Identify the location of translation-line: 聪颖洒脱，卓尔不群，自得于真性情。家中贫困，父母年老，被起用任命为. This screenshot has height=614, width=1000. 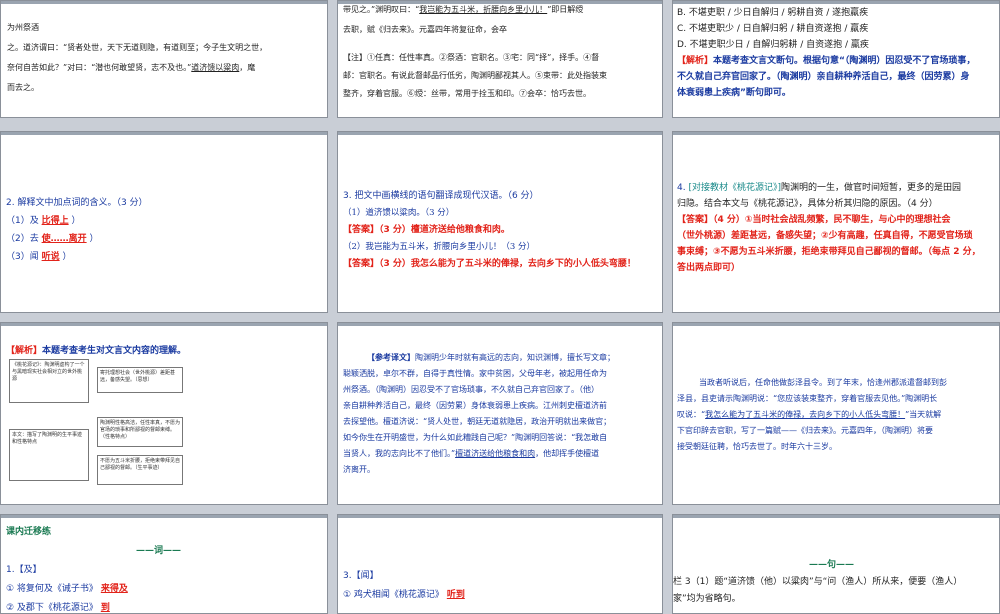
(475, 373).